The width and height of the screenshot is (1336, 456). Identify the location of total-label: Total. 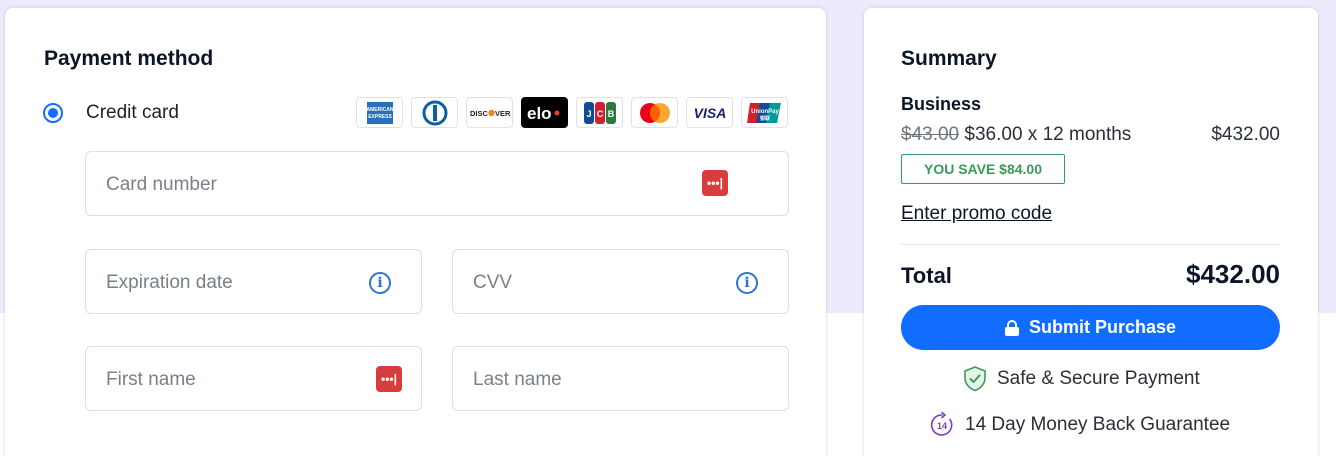
(926, 275).